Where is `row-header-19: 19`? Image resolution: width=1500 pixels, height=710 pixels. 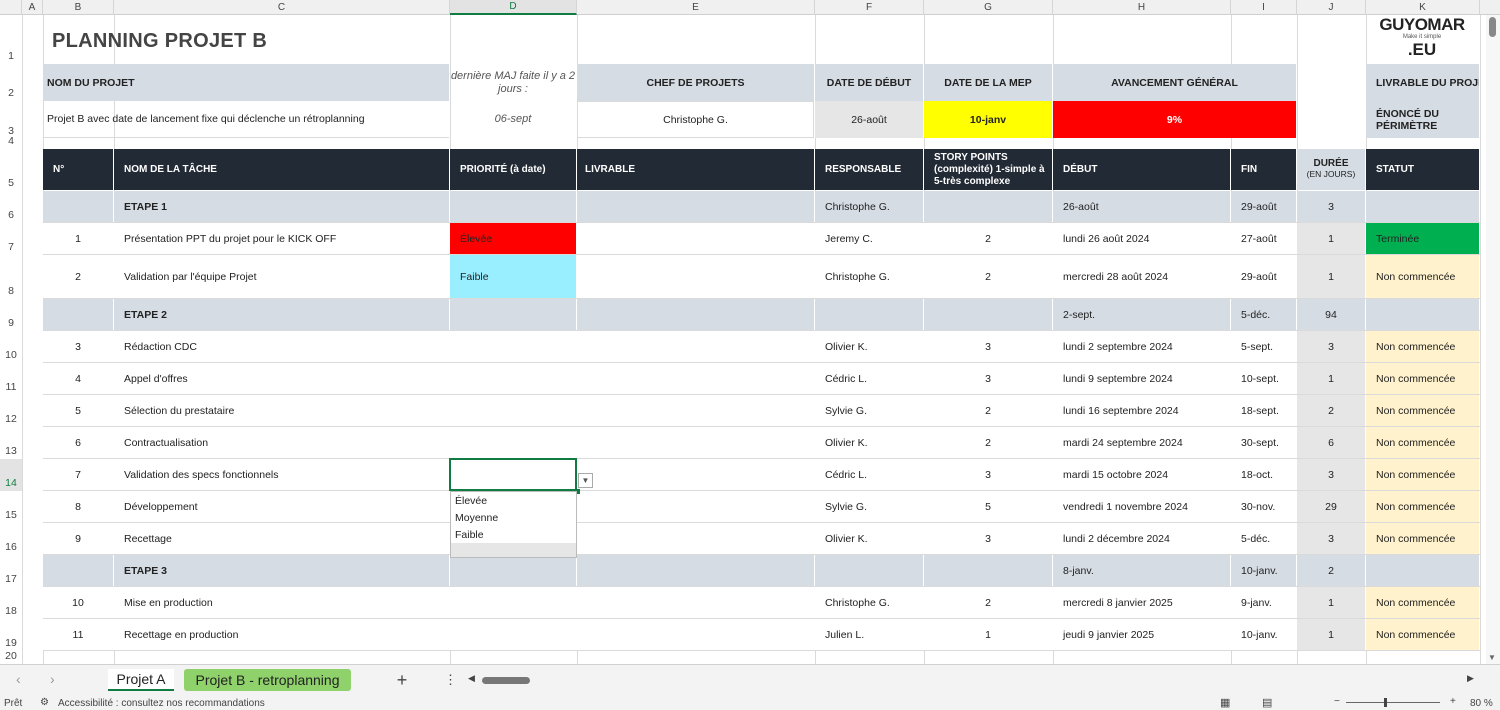
row-header-19: 19 is located at coordinates (11, 635).